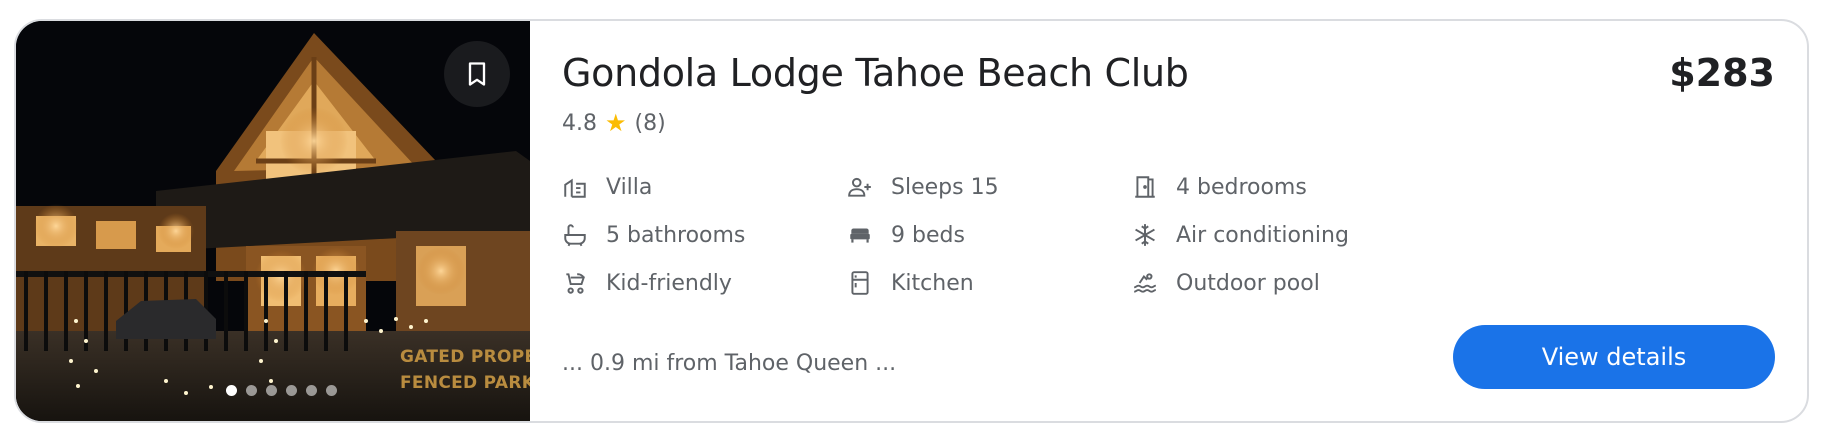  Describe the element at coordinates (669, 283) in the screenshot. I see `amenity-label: Kid-friendly` at that location.